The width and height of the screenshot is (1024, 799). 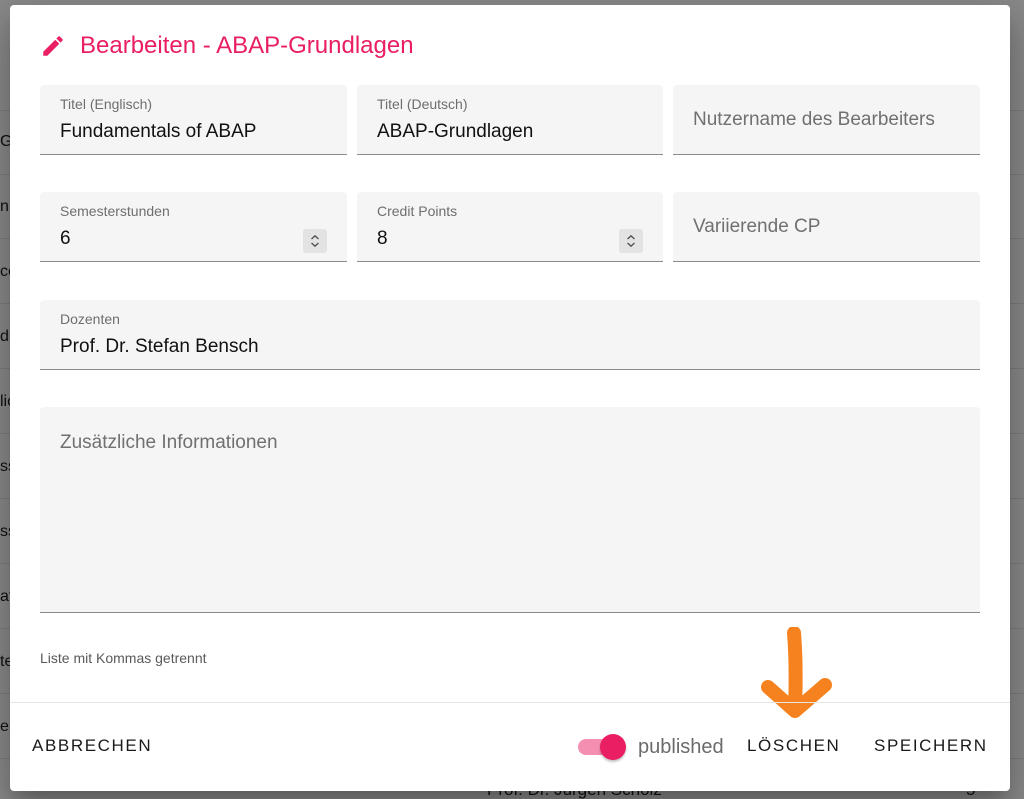 I want to click on lecturers-field: Dozenten Prof. Dr. Stefan Bensch, so click(x=510, y=335).